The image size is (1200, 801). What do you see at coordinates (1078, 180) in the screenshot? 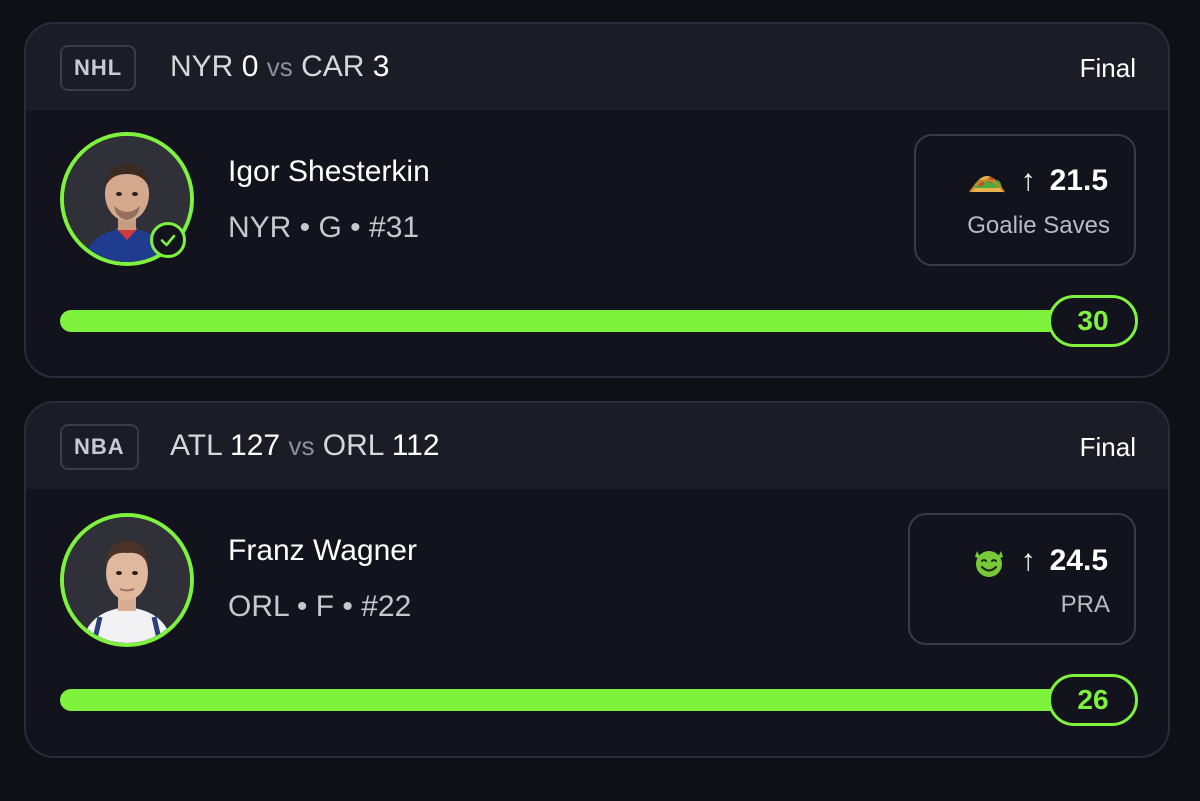
I see `prop-line: 21.5` at bounding box center [1078, 180].